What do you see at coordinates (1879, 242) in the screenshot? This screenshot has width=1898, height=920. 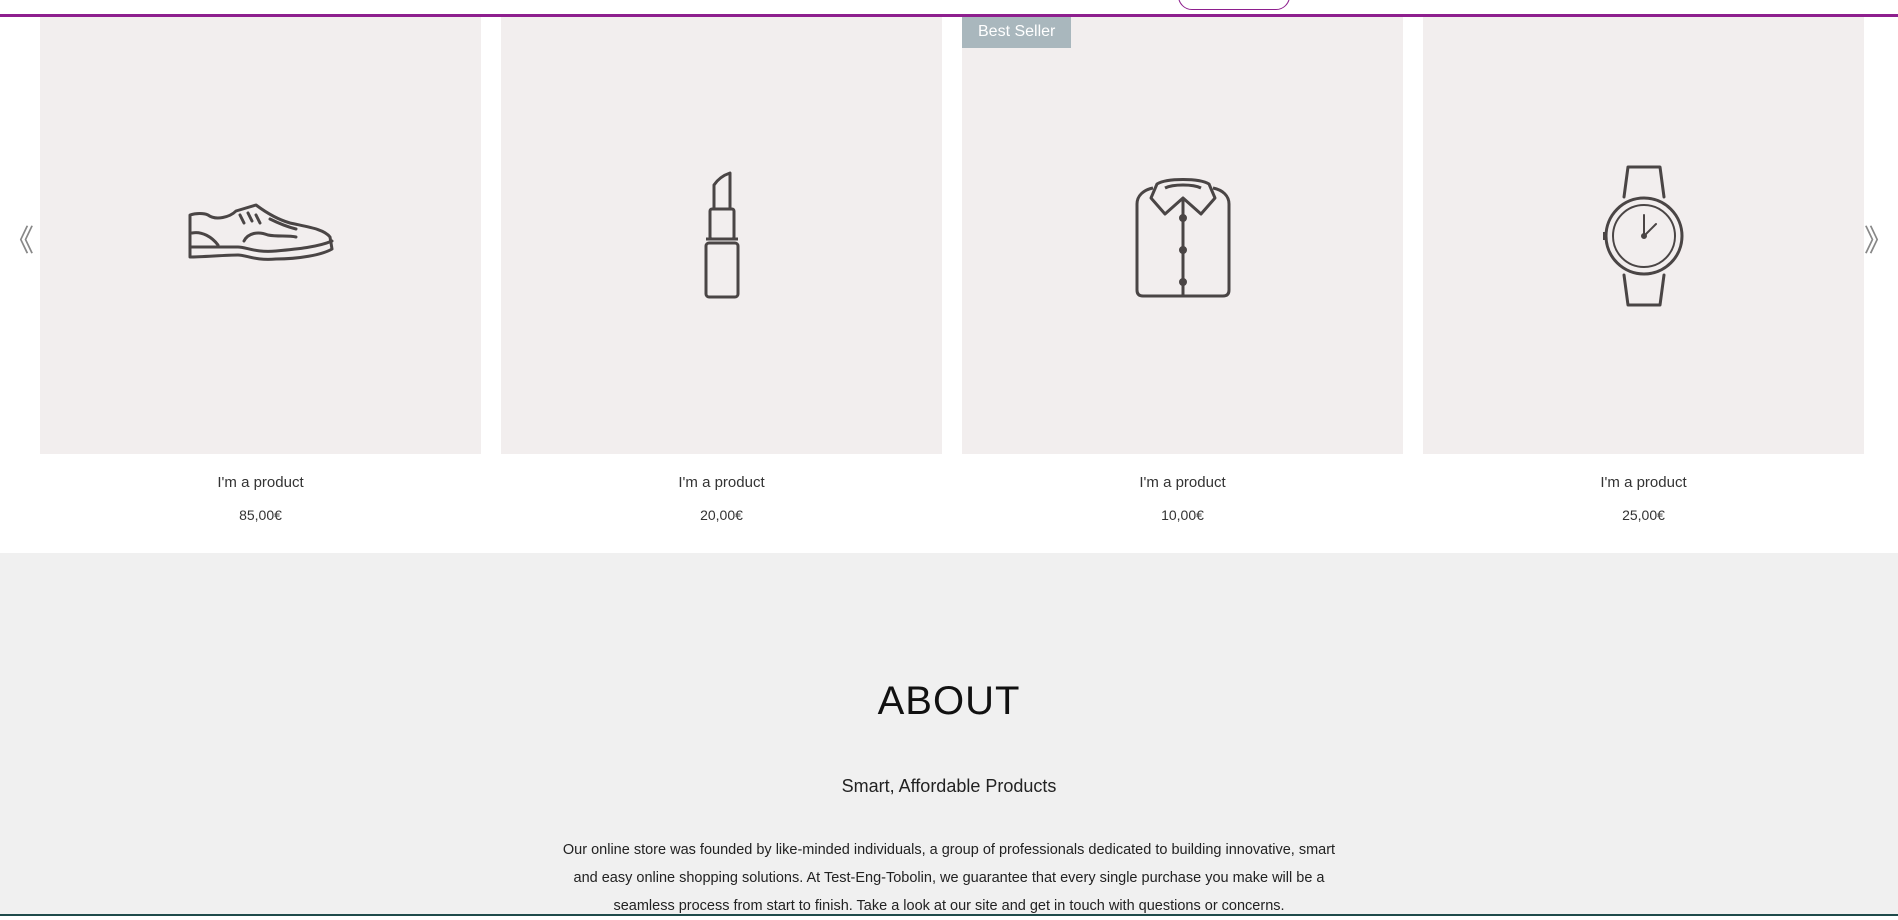 I see `slider-next-arrow-icon: 》` at bounding box center [1879, 242].